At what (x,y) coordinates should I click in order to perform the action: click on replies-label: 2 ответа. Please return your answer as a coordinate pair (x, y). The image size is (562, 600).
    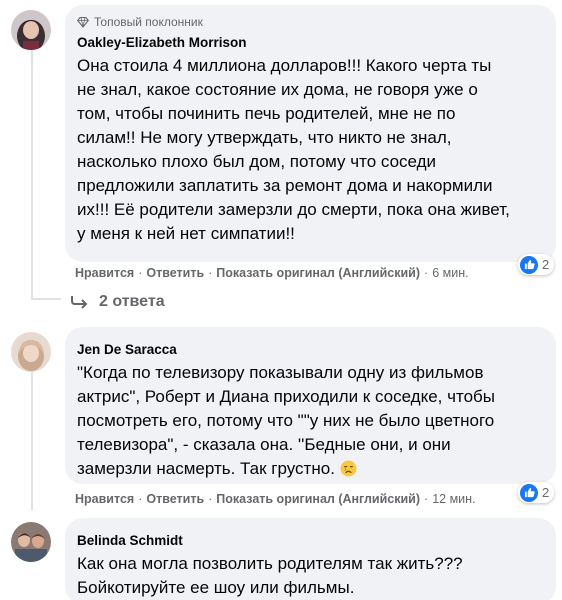
    Looking at the image, I should click on (132, 301).